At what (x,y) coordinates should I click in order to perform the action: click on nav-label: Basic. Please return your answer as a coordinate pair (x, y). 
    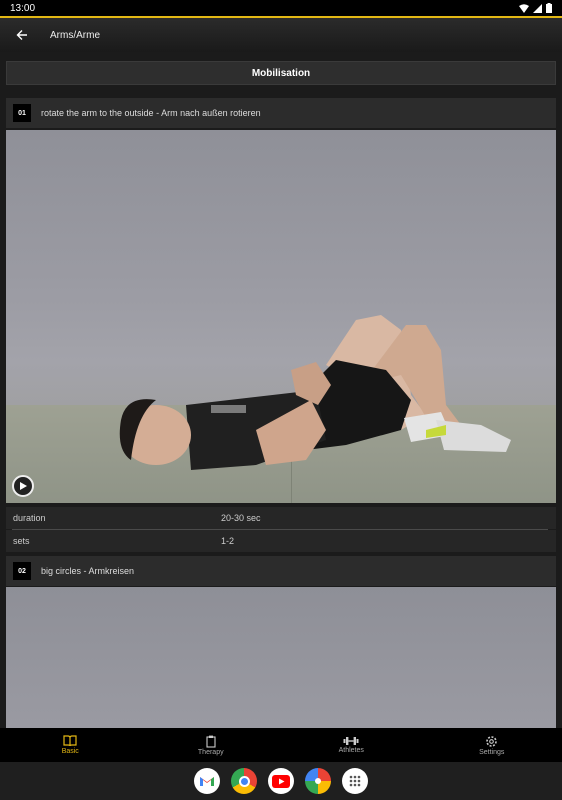
    Looking at the image, I should click on (70, 751).